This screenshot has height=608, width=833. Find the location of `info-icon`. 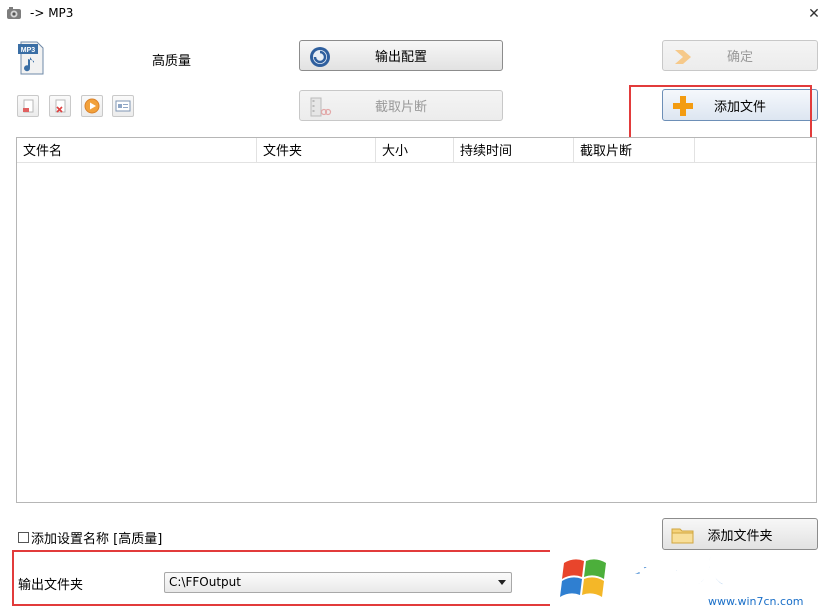

info-icon is located at coordinates (123, 106).